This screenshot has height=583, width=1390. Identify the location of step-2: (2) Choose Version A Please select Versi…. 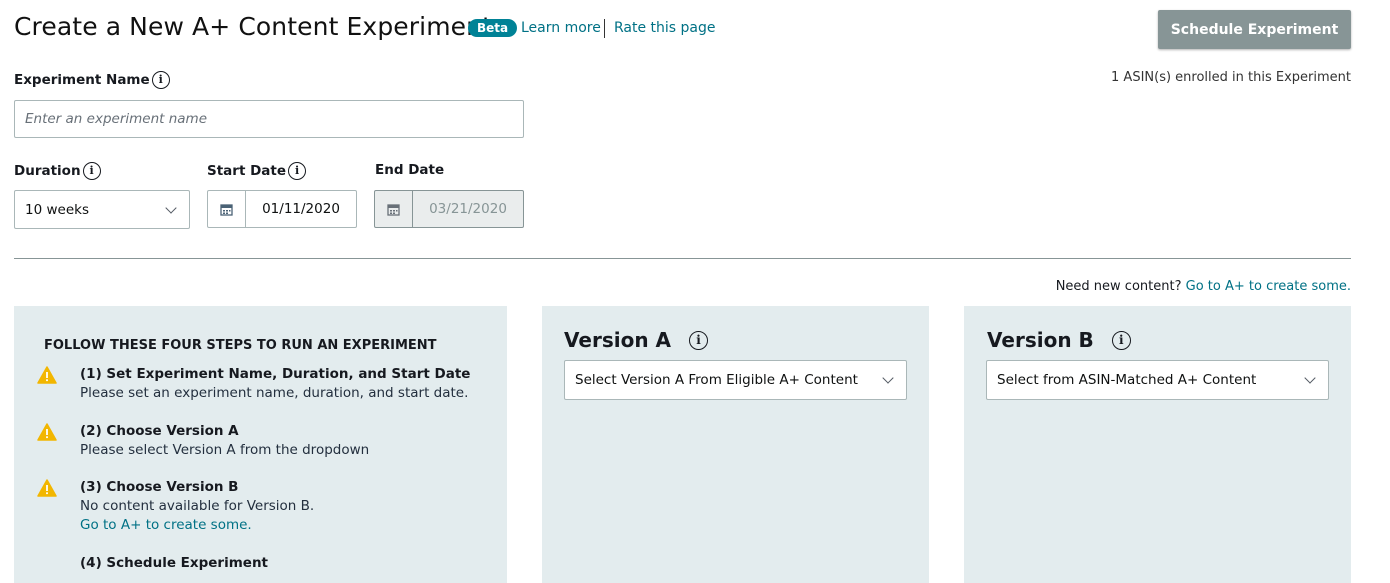
(224, 441).